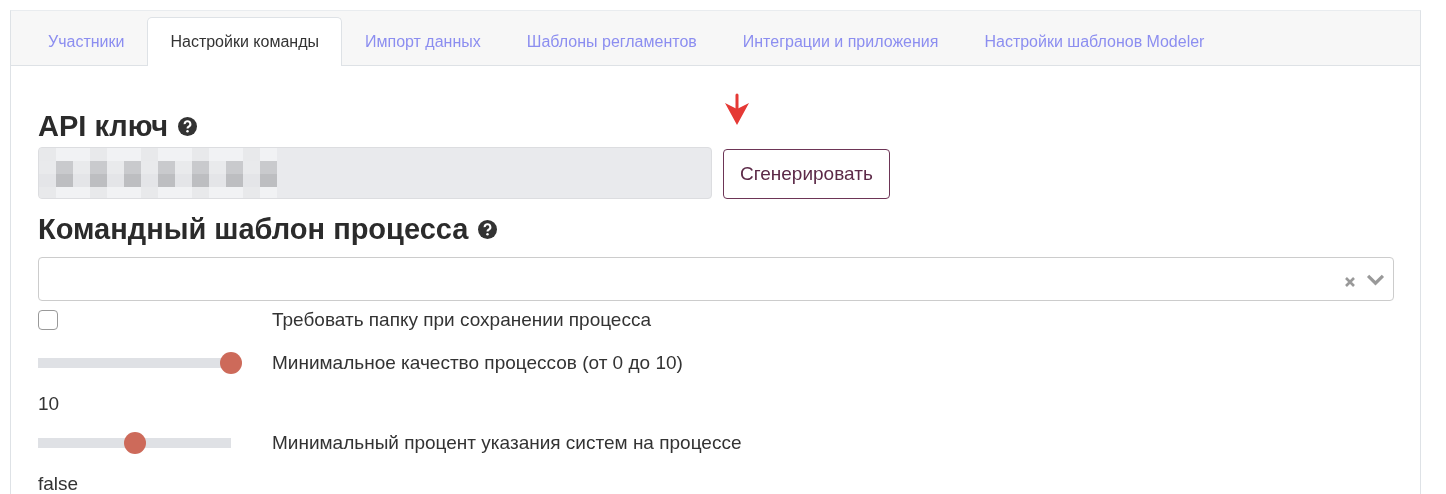  What do you see at coordinates (840, 41) in the screenshot?
I see `tab: Интеграции и приложения` at bounding box center [840, 41].